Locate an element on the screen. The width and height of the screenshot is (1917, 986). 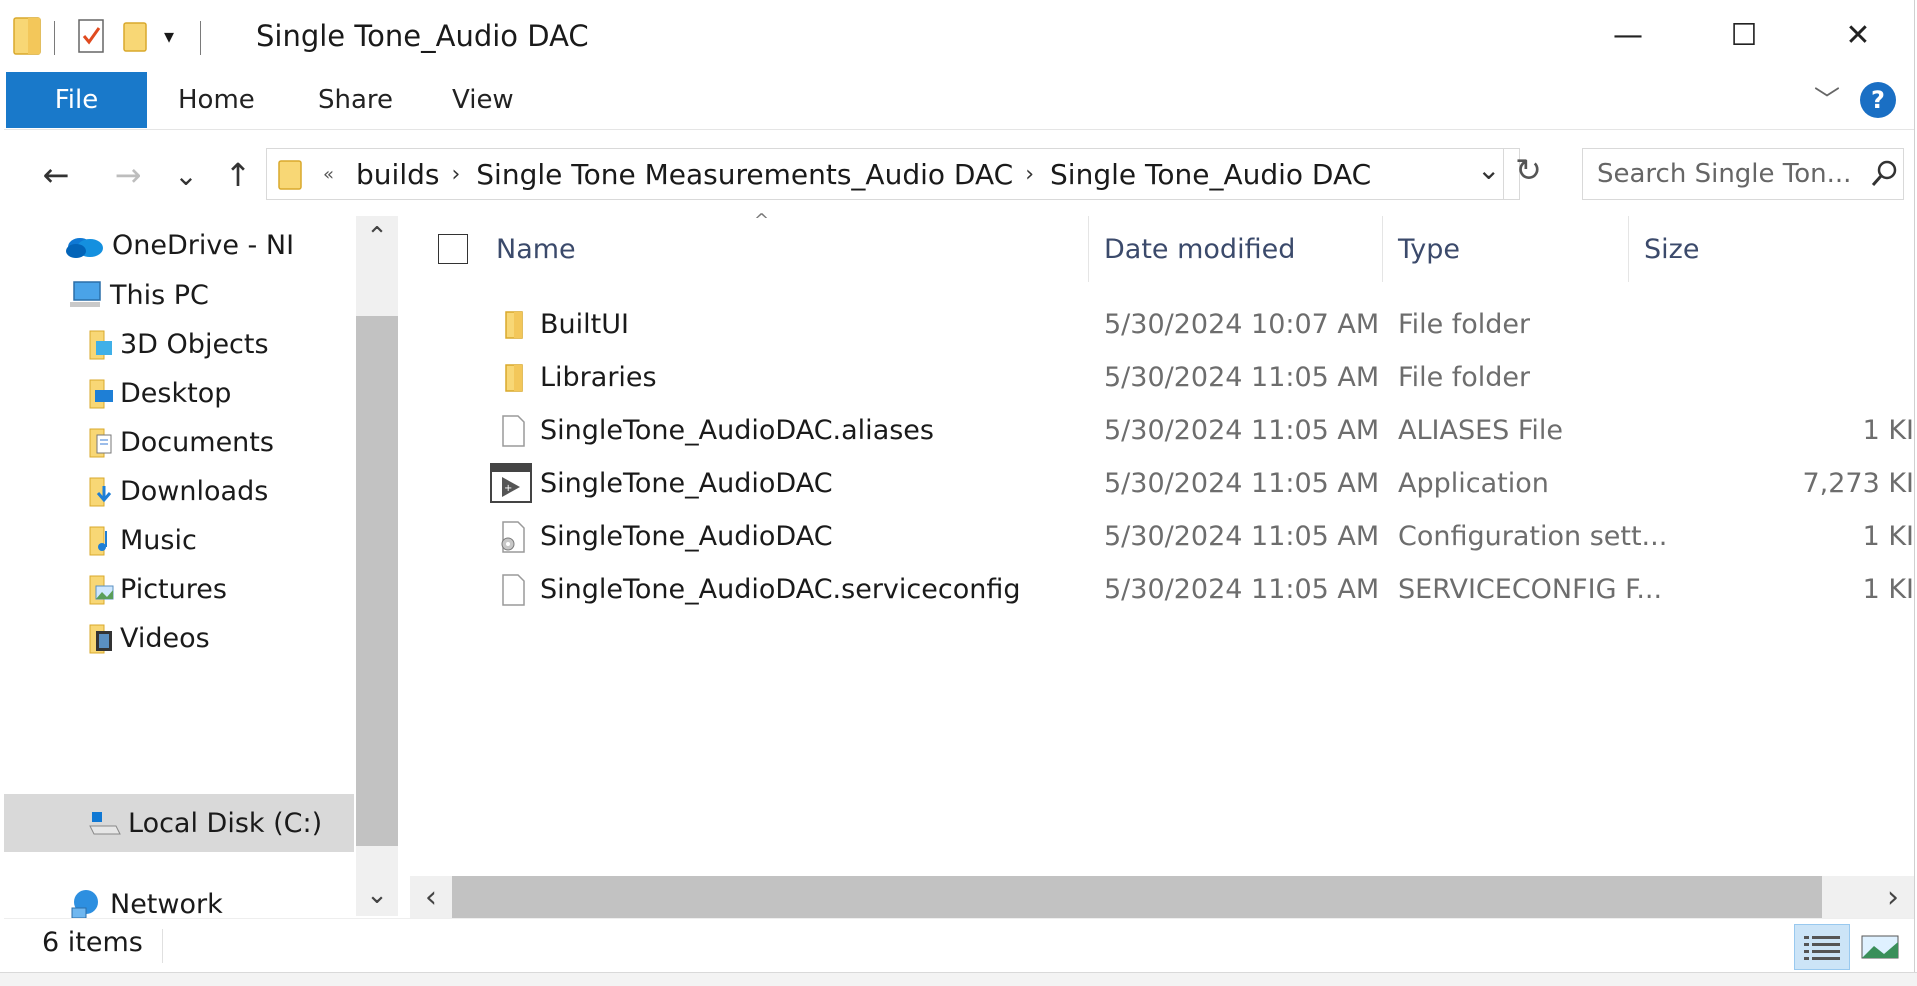
chevron-left-icon: ‹ is located at coordinates (431, 897).